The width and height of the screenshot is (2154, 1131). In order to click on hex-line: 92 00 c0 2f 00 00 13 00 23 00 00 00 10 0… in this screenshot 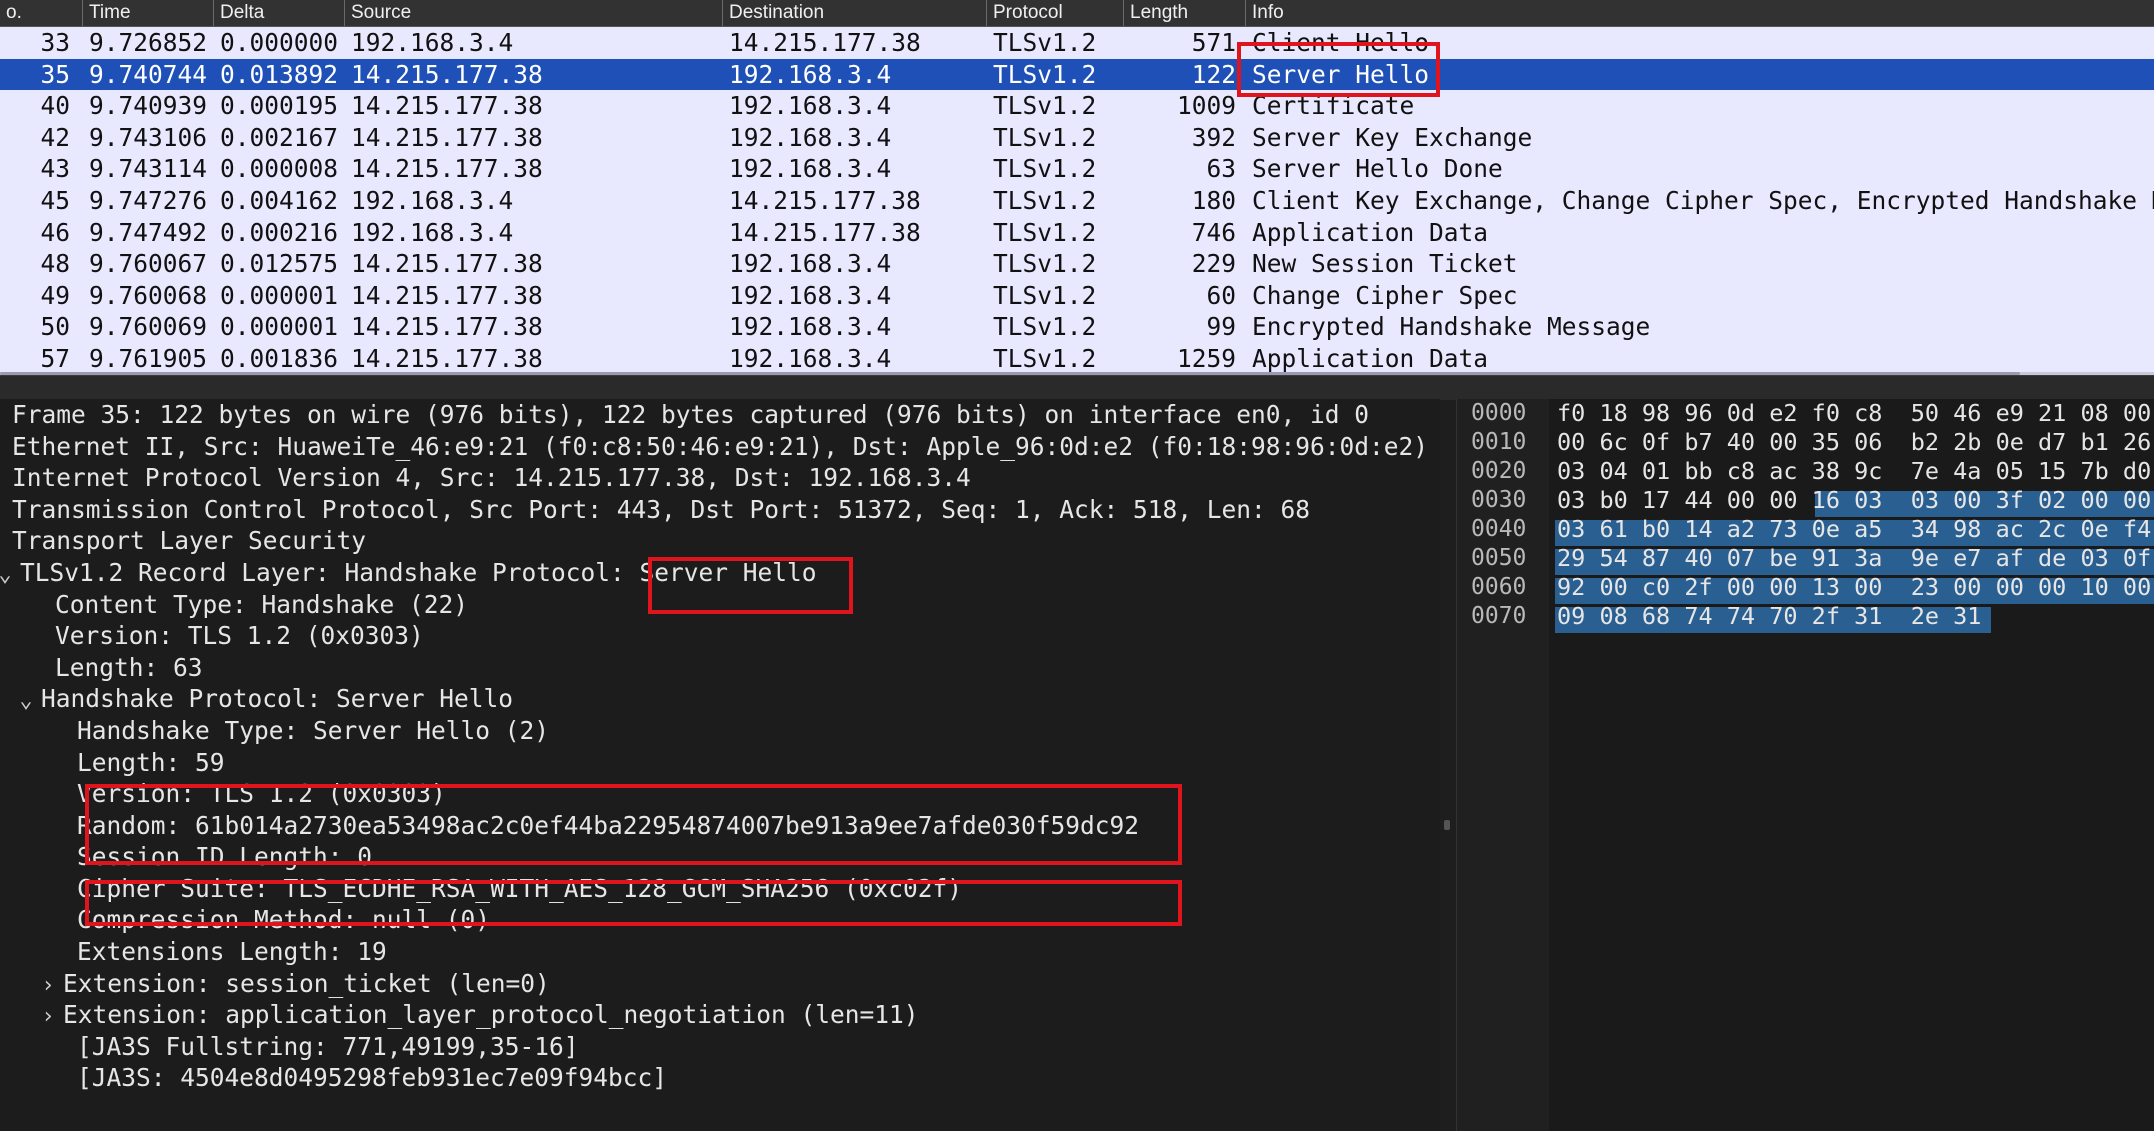, I will do `click(1854, 587)`.